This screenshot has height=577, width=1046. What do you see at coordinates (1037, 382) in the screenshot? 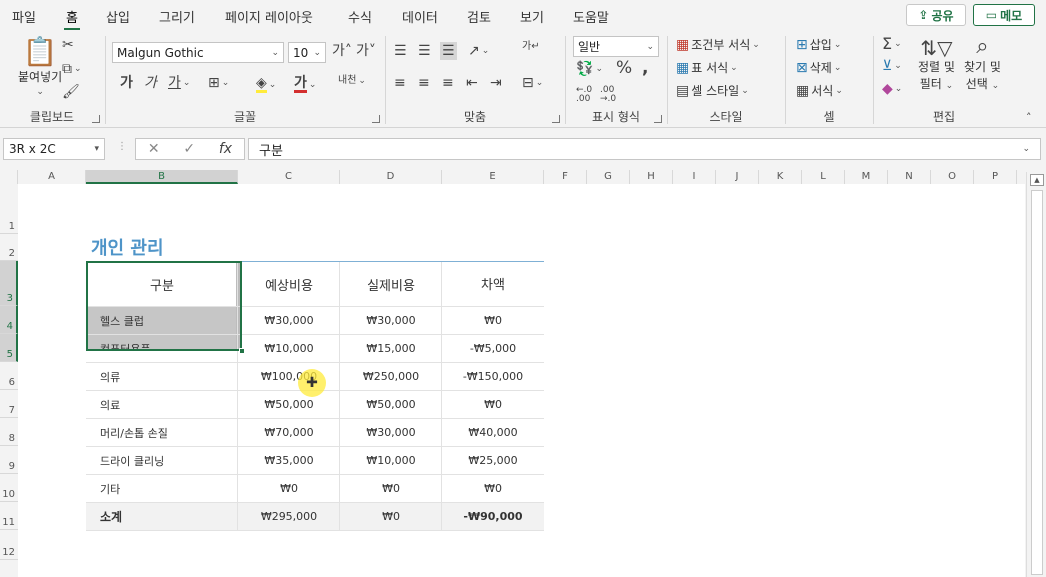
I see `scroll-thumb` at bounding box center [1037, 382].